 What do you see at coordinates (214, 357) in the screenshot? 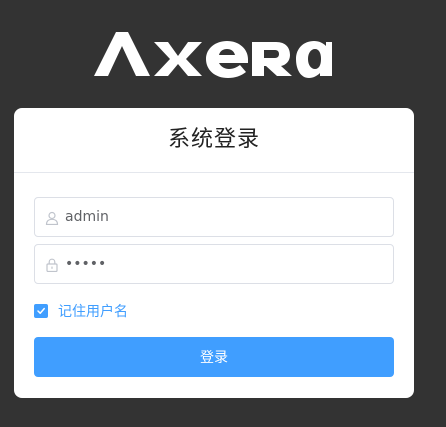
I see `login-button: 登录` at bounding box center [214, 357].